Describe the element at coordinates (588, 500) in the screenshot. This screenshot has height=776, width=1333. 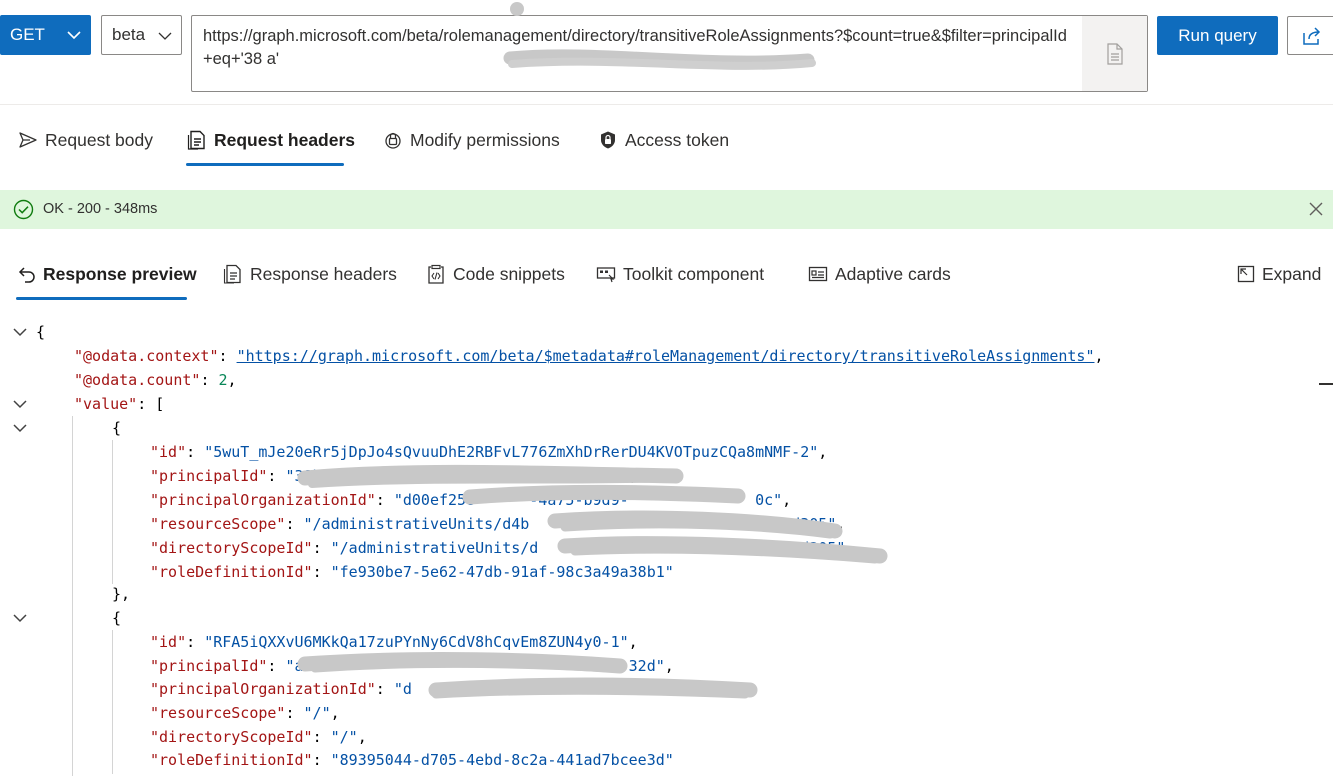
I see `json-string-value: "d00ef258- -4a75-b9d9- 0c"` at that location.